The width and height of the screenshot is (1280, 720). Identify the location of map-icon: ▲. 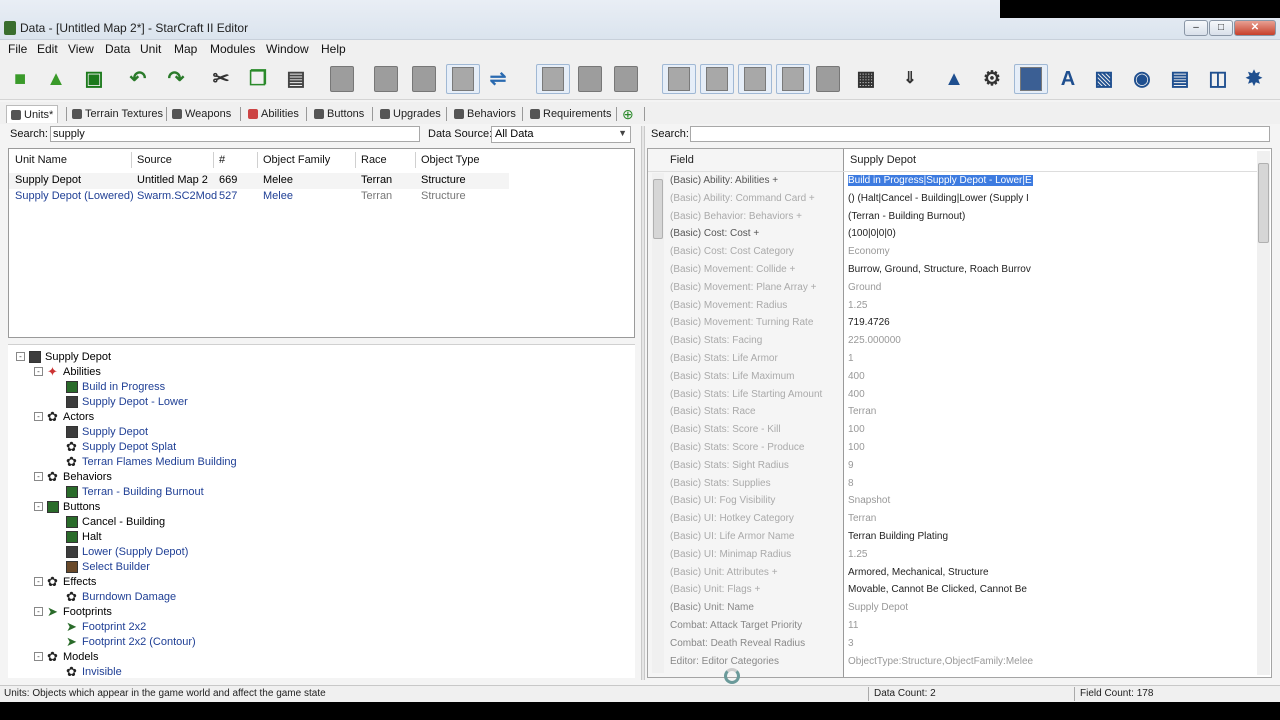
(954, 79).